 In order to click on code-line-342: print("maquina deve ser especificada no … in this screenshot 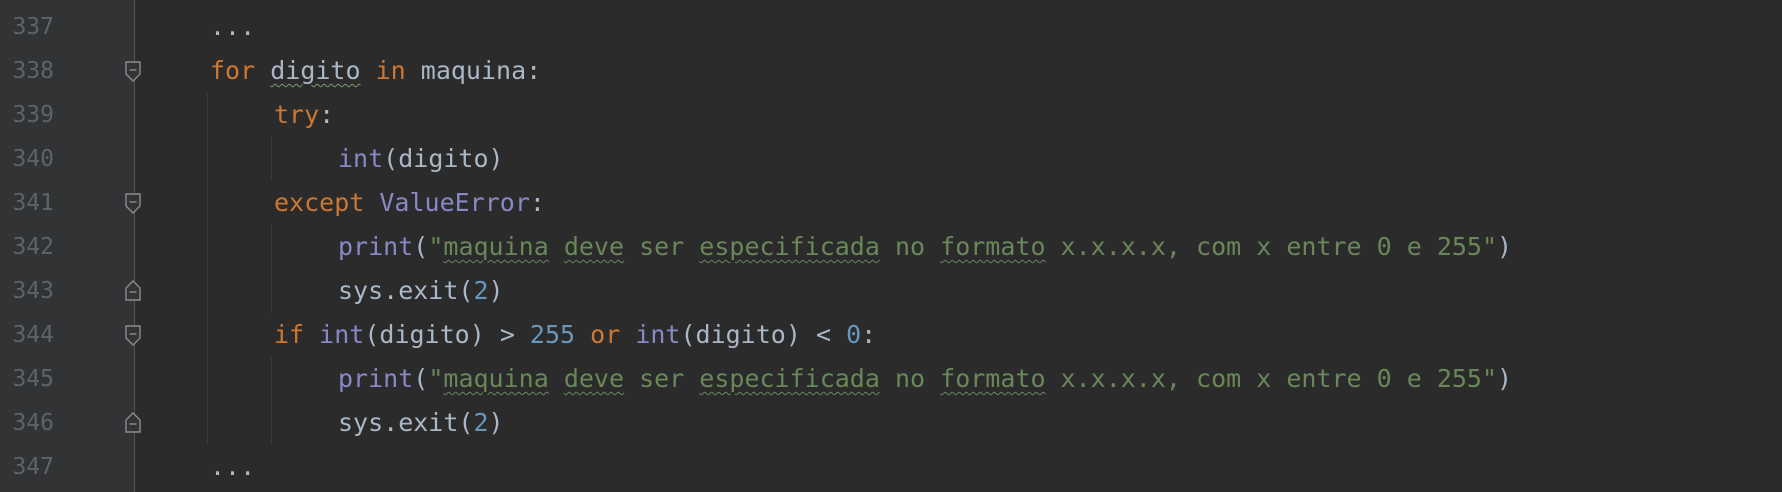, I will do `click(925, 247)`.